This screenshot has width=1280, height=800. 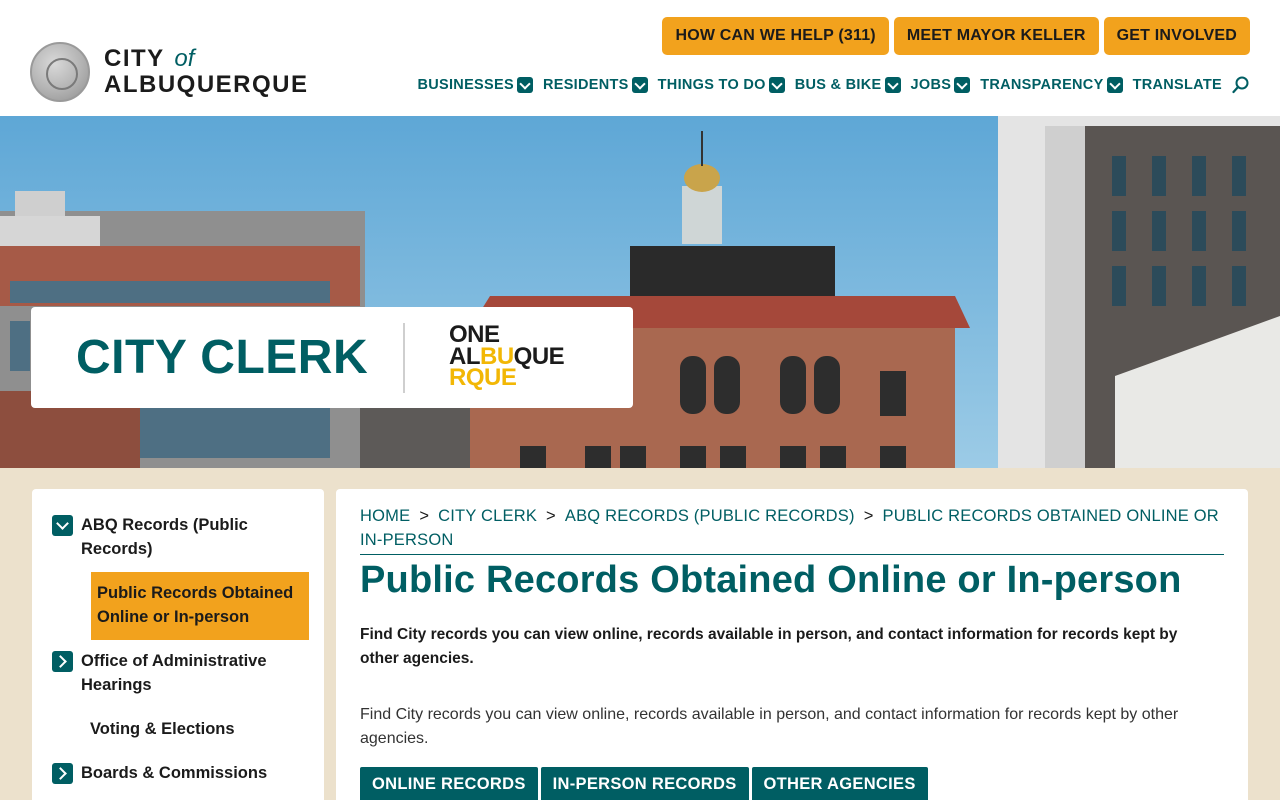 I want to click on tab-in-person-records: IN-PERSON RECORDS, so click(x=644, y=783).